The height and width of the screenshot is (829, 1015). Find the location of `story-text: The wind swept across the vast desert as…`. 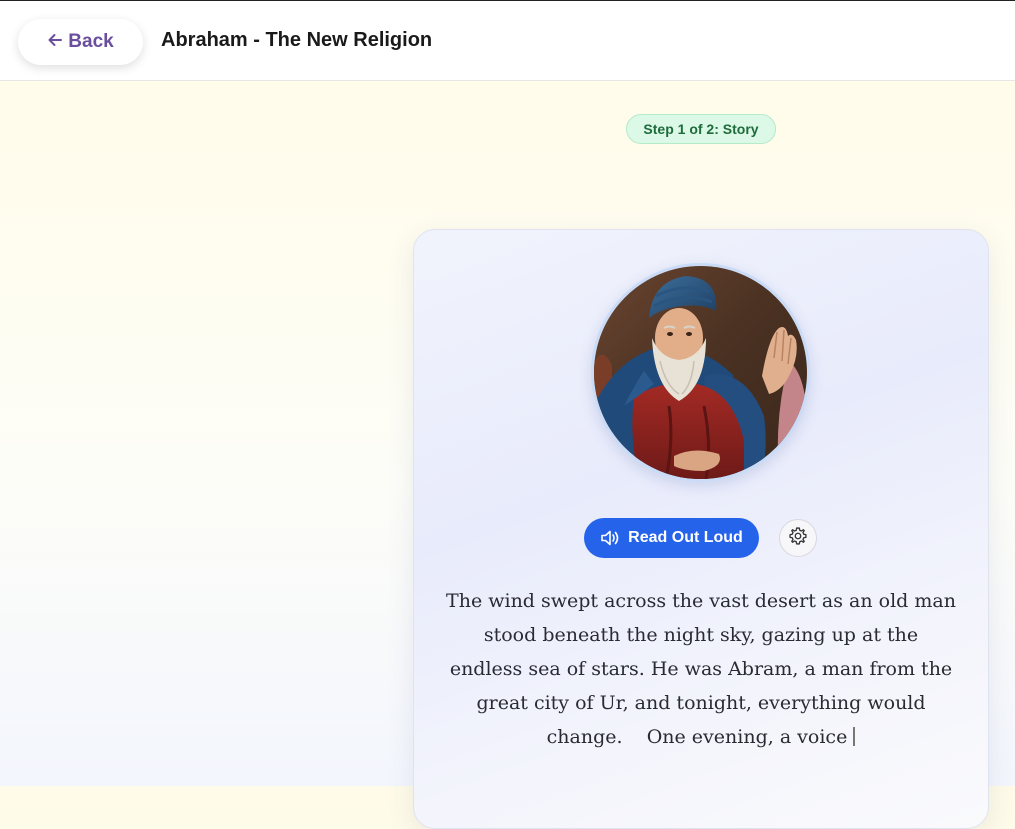

story-text: The wind swept across the vast desert as… is located at coordinates (704, 669).